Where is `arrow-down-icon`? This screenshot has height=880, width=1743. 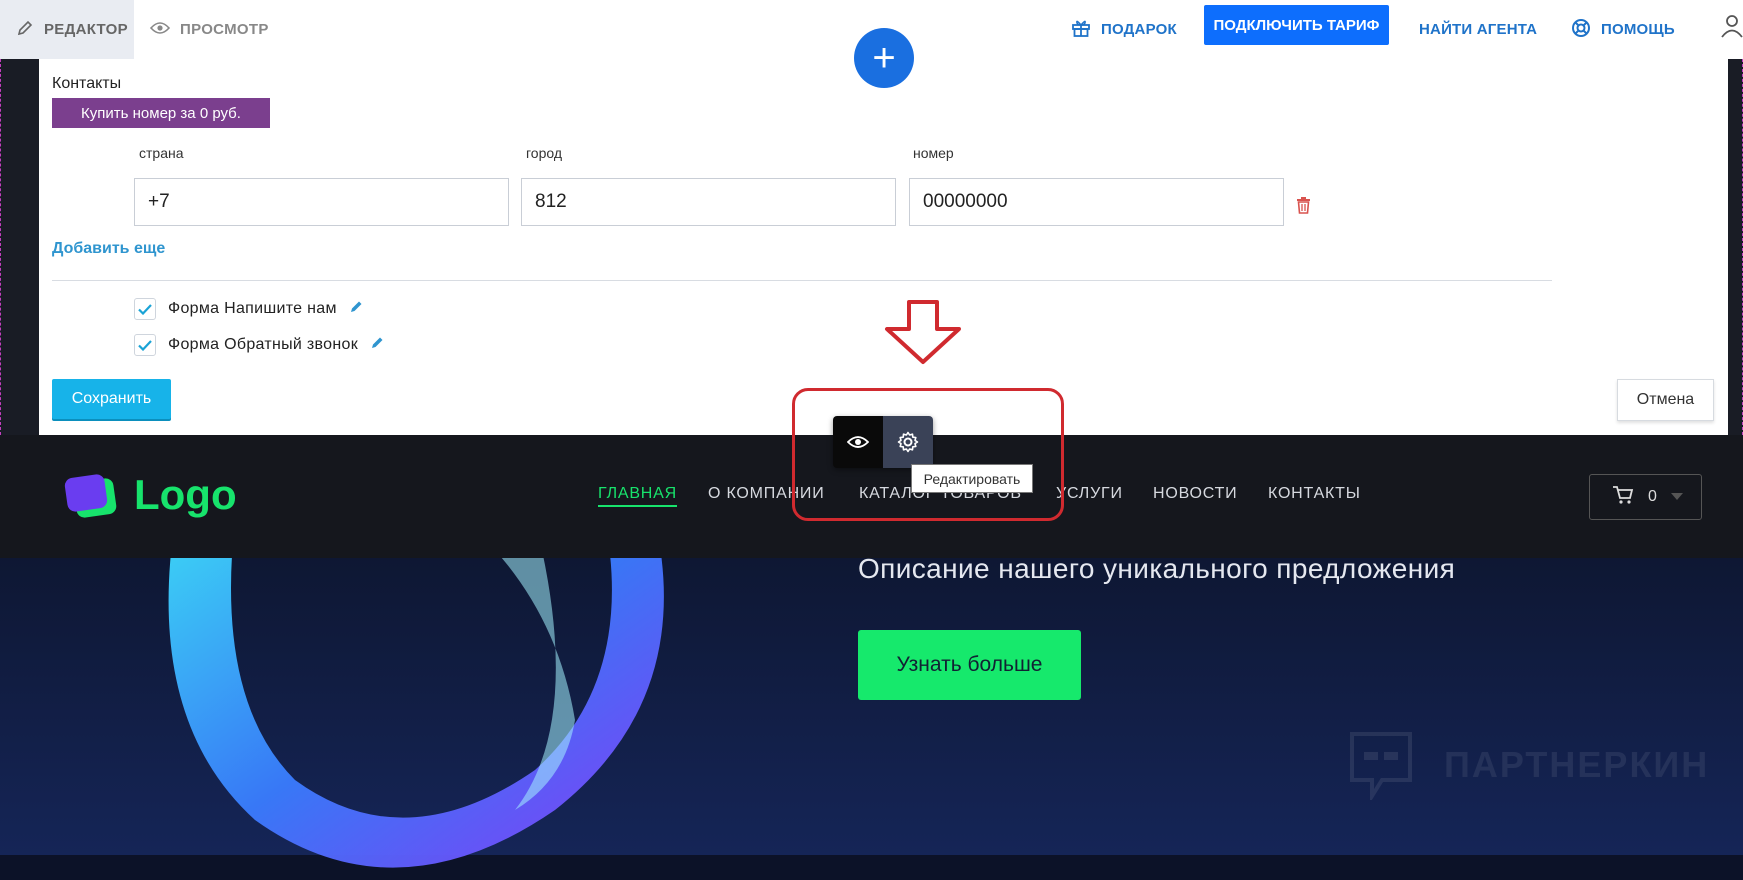 arrow-down-icon is located at coordinates (923, 334).